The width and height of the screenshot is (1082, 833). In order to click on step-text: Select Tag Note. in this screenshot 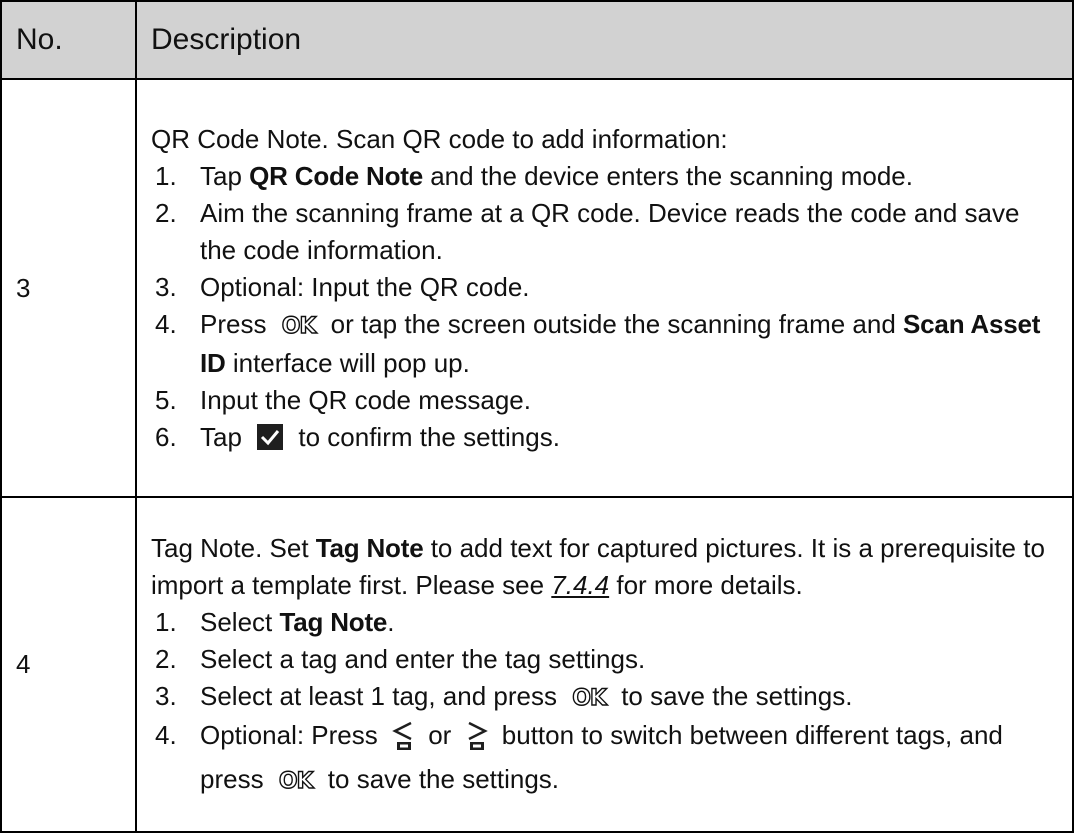, I will do `click(629, 622)`.